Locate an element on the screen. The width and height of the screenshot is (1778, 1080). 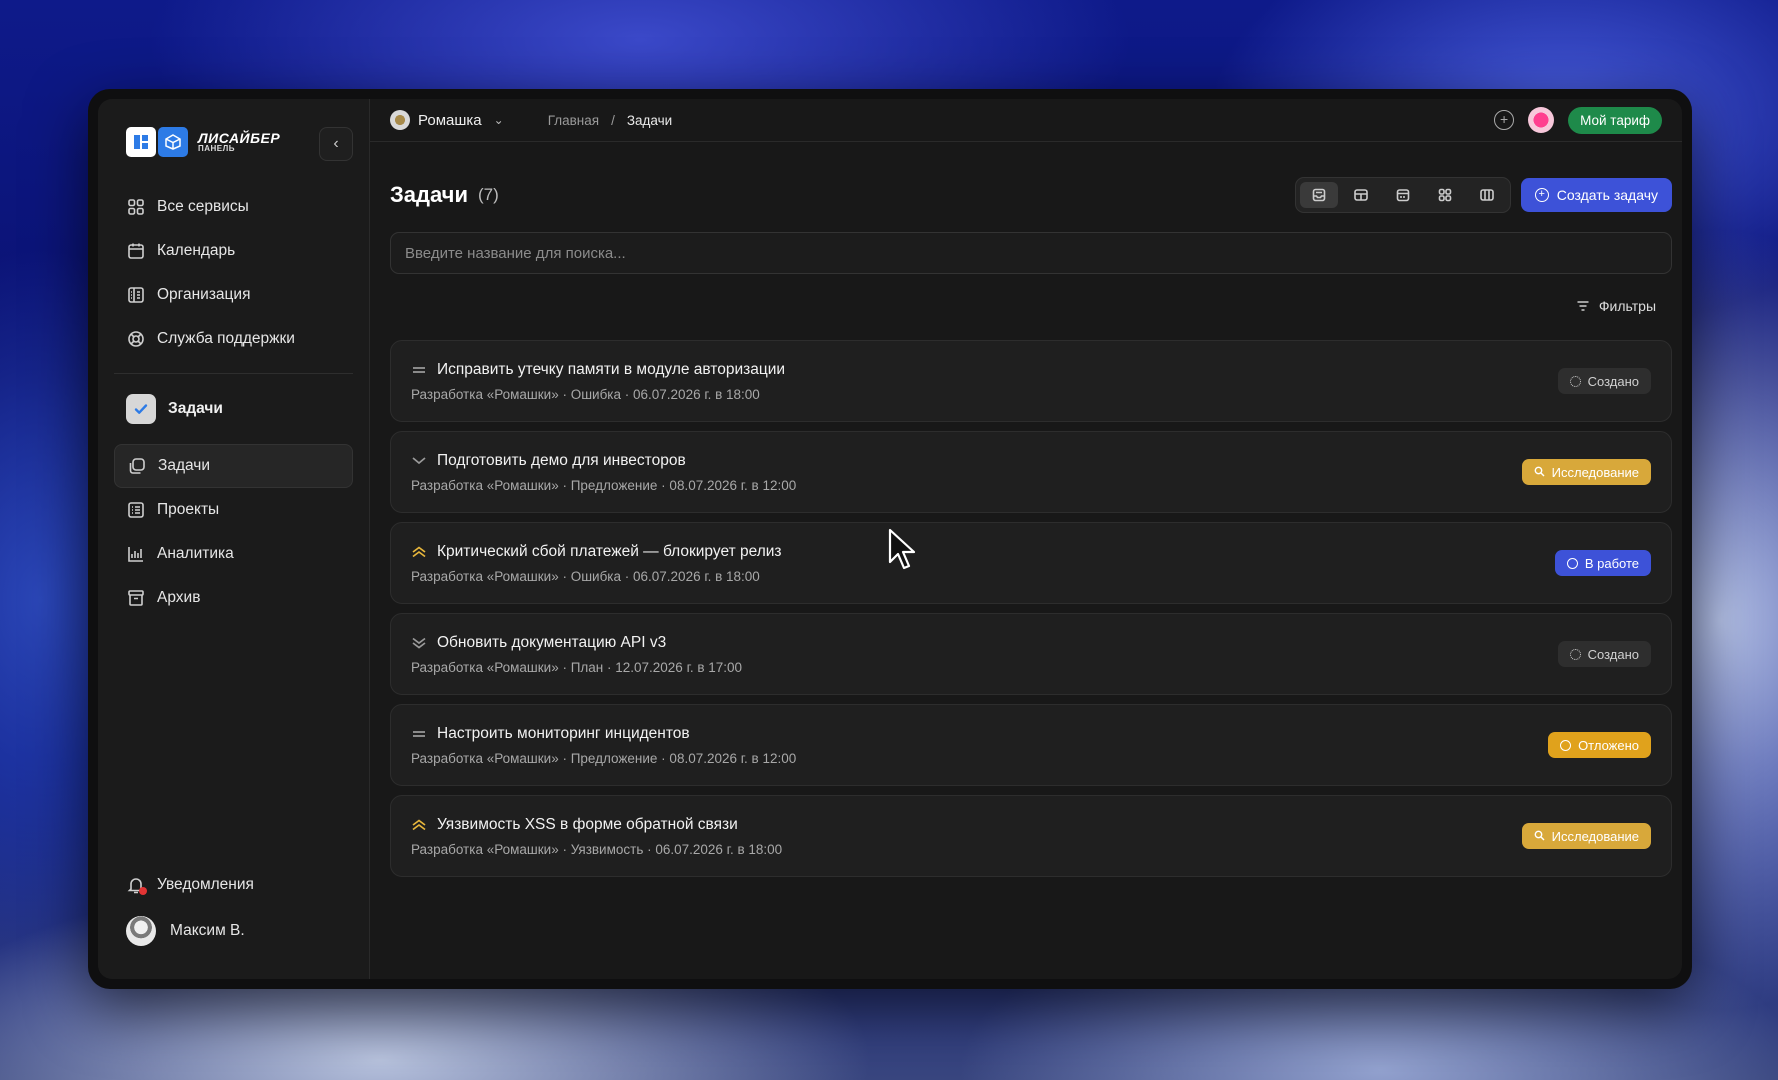
sidebar-item-calendar: Календарь is located at coordinates (233, 251).